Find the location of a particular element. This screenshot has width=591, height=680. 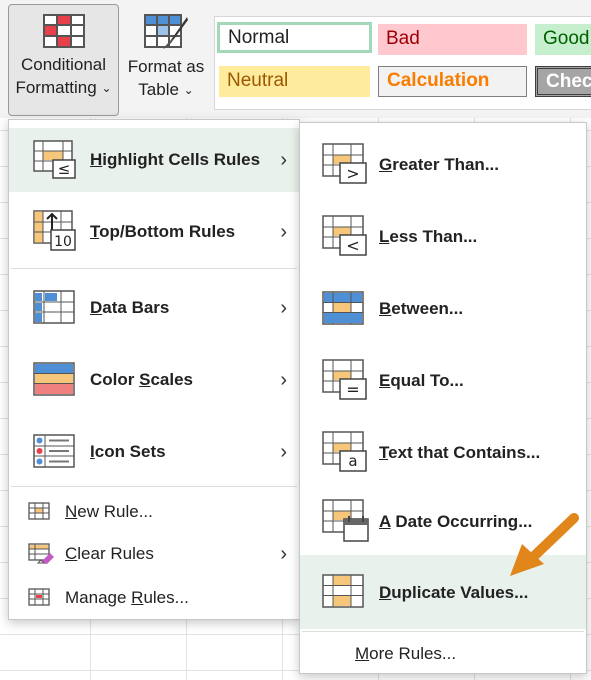

color-scales-icon is located at coordinates (54, 379).